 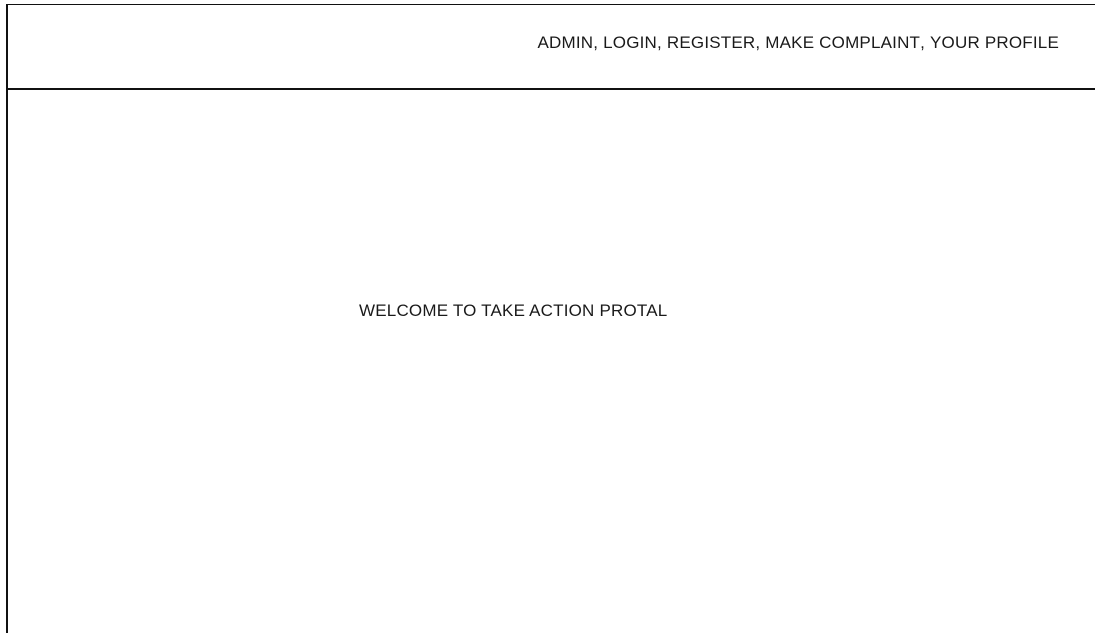 I want to click on nav-link-login: LOGIN, so click(x=630, y=43).